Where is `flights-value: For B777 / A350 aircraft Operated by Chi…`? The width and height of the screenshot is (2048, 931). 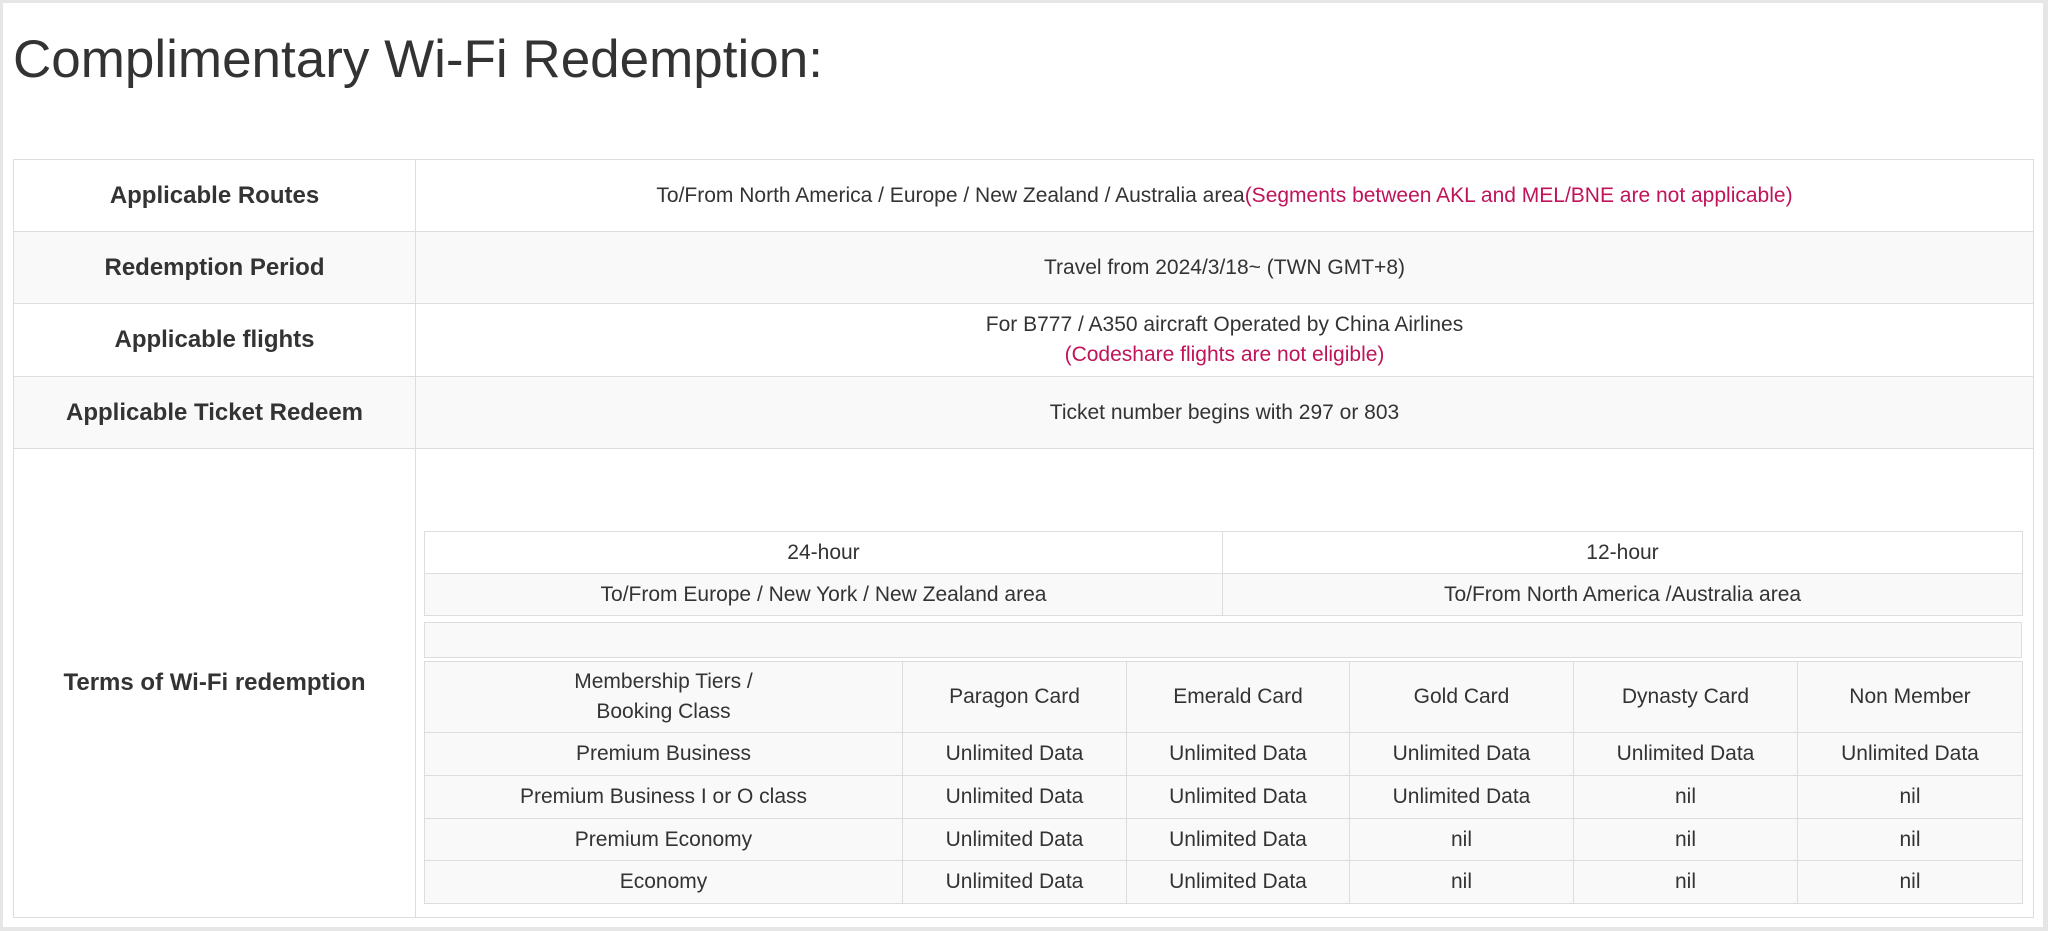 flights-value: For B777 / A350 aircraft Operated by Chi… is located at coordinates (1224, 340).